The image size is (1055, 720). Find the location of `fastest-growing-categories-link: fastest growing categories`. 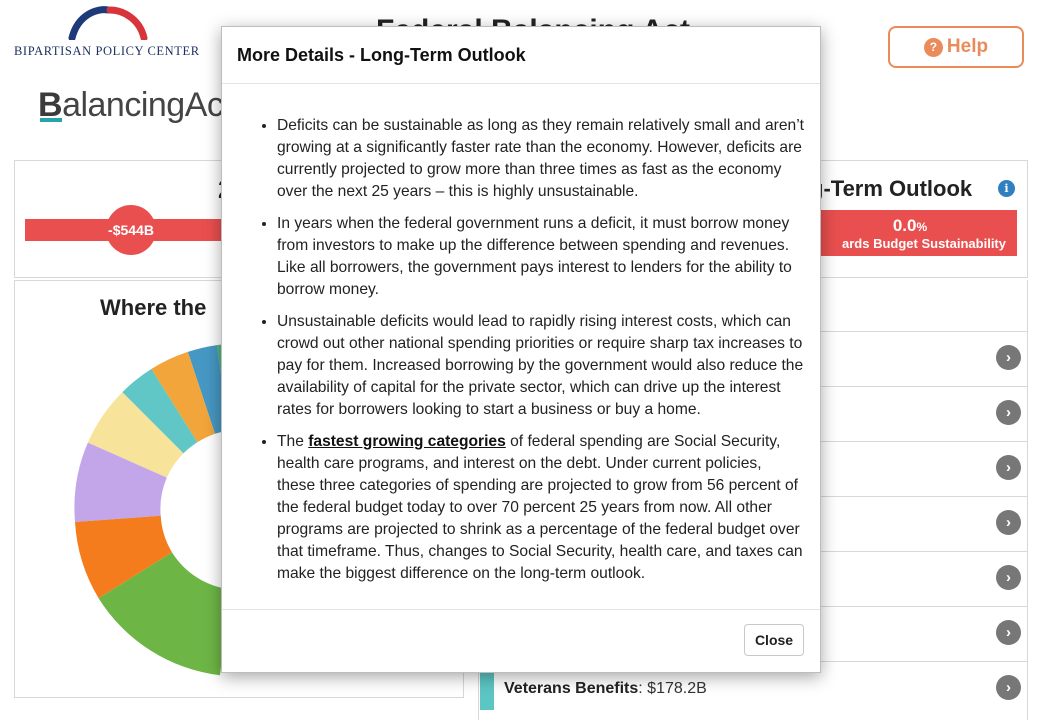

fastest-growing-categories-link: fastest growing categories is located at coordinates (407, 441).